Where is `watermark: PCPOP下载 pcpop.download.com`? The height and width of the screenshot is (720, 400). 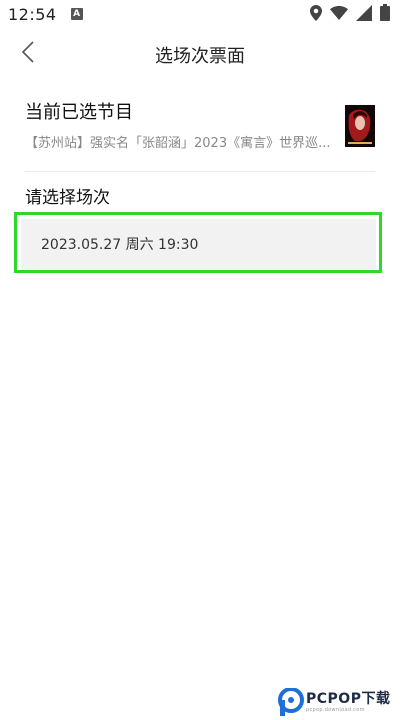
watermark: PCPOP下载 pcpop.download.com is located at coordinates (338, 702).